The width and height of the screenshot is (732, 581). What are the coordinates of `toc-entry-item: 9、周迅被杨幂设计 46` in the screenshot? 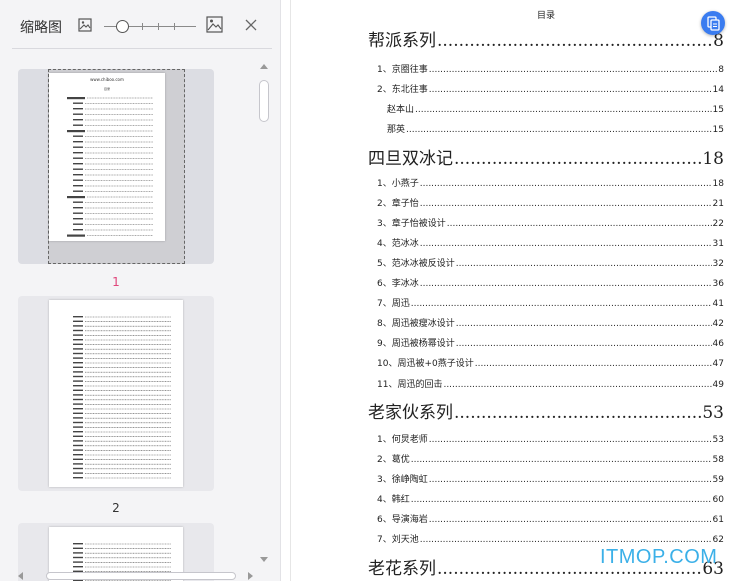 It's located at (550, 342).